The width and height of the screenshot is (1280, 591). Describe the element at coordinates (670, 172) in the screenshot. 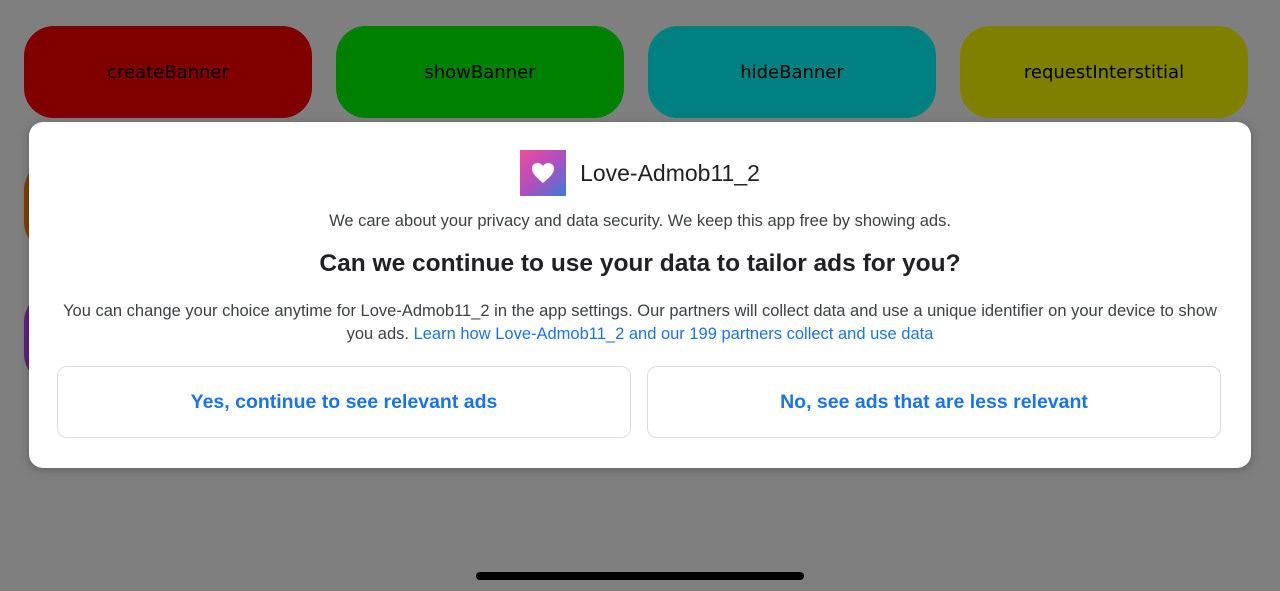

I see `app-name: Love-Admob11_2` at that location.